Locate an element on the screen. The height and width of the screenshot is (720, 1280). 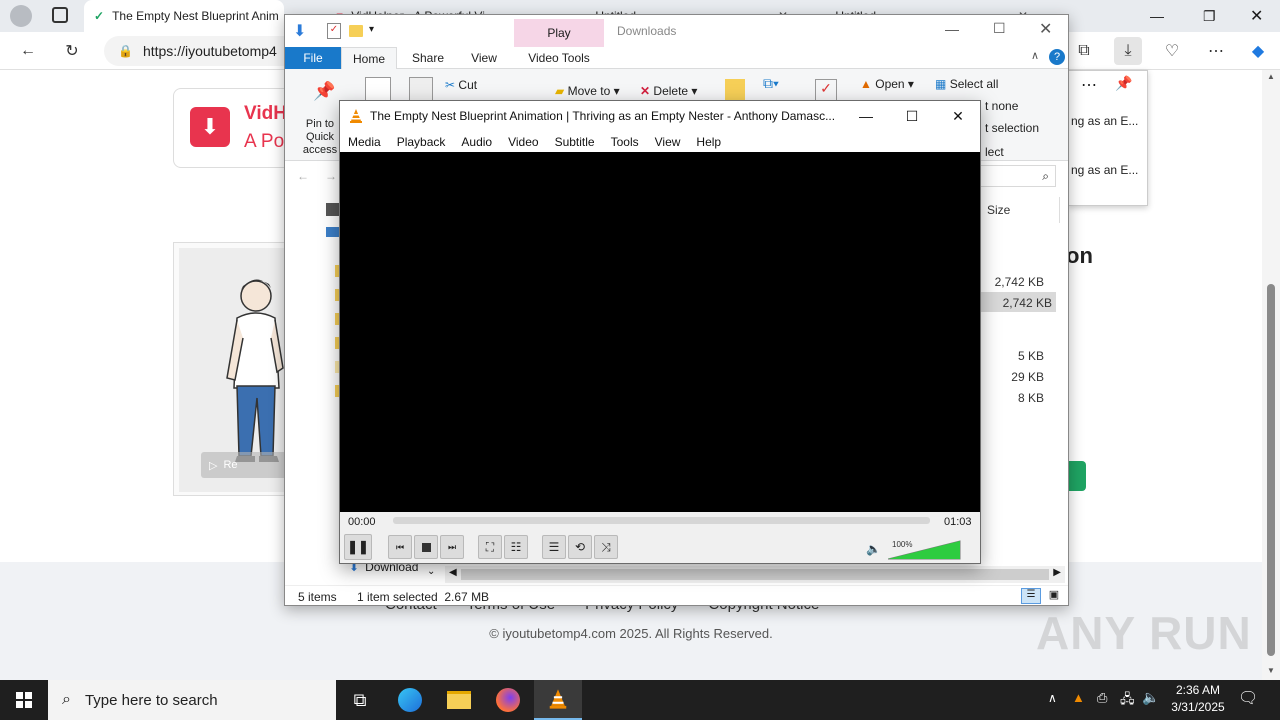
pin-icon: 📌 is located at coordinates (1123, 83).